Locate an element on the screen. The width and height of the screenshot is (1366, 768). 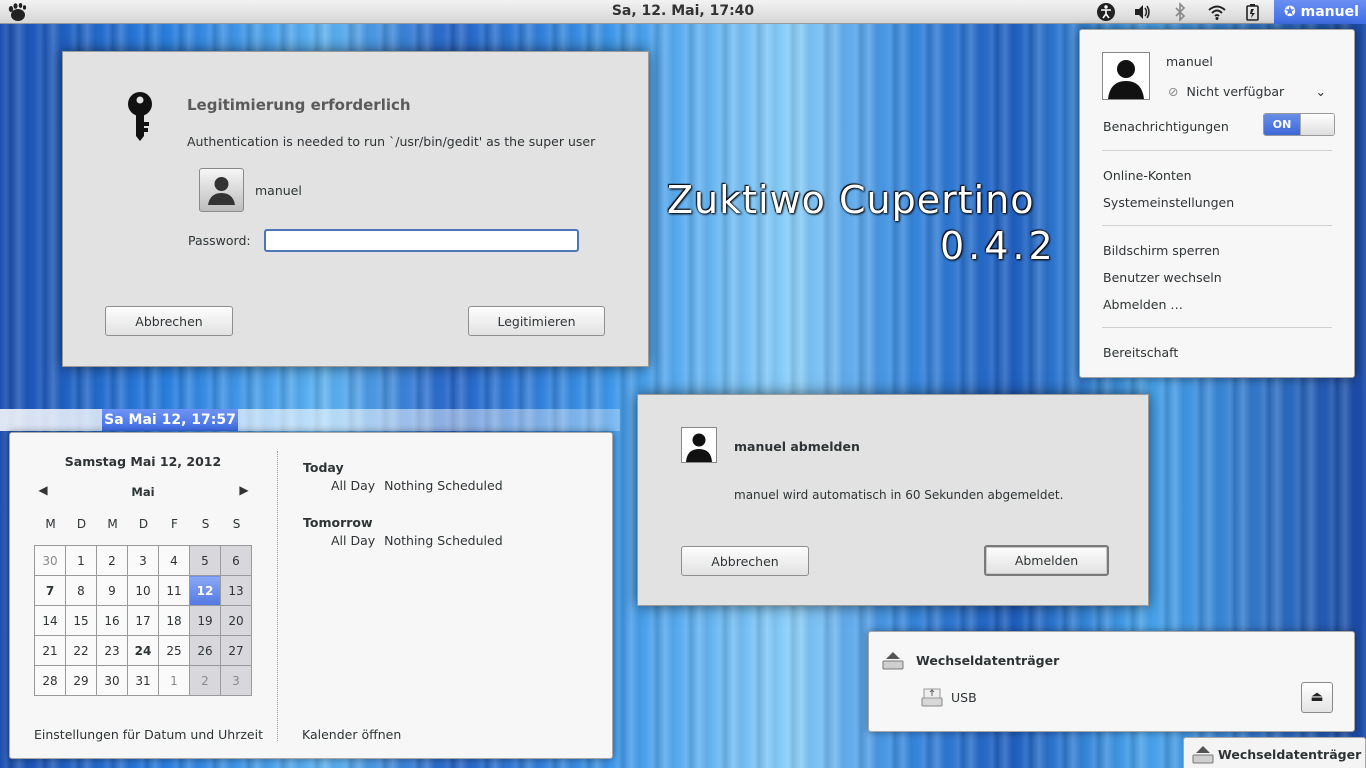
calendar-day: 17 is located at coordinates (143, 620).